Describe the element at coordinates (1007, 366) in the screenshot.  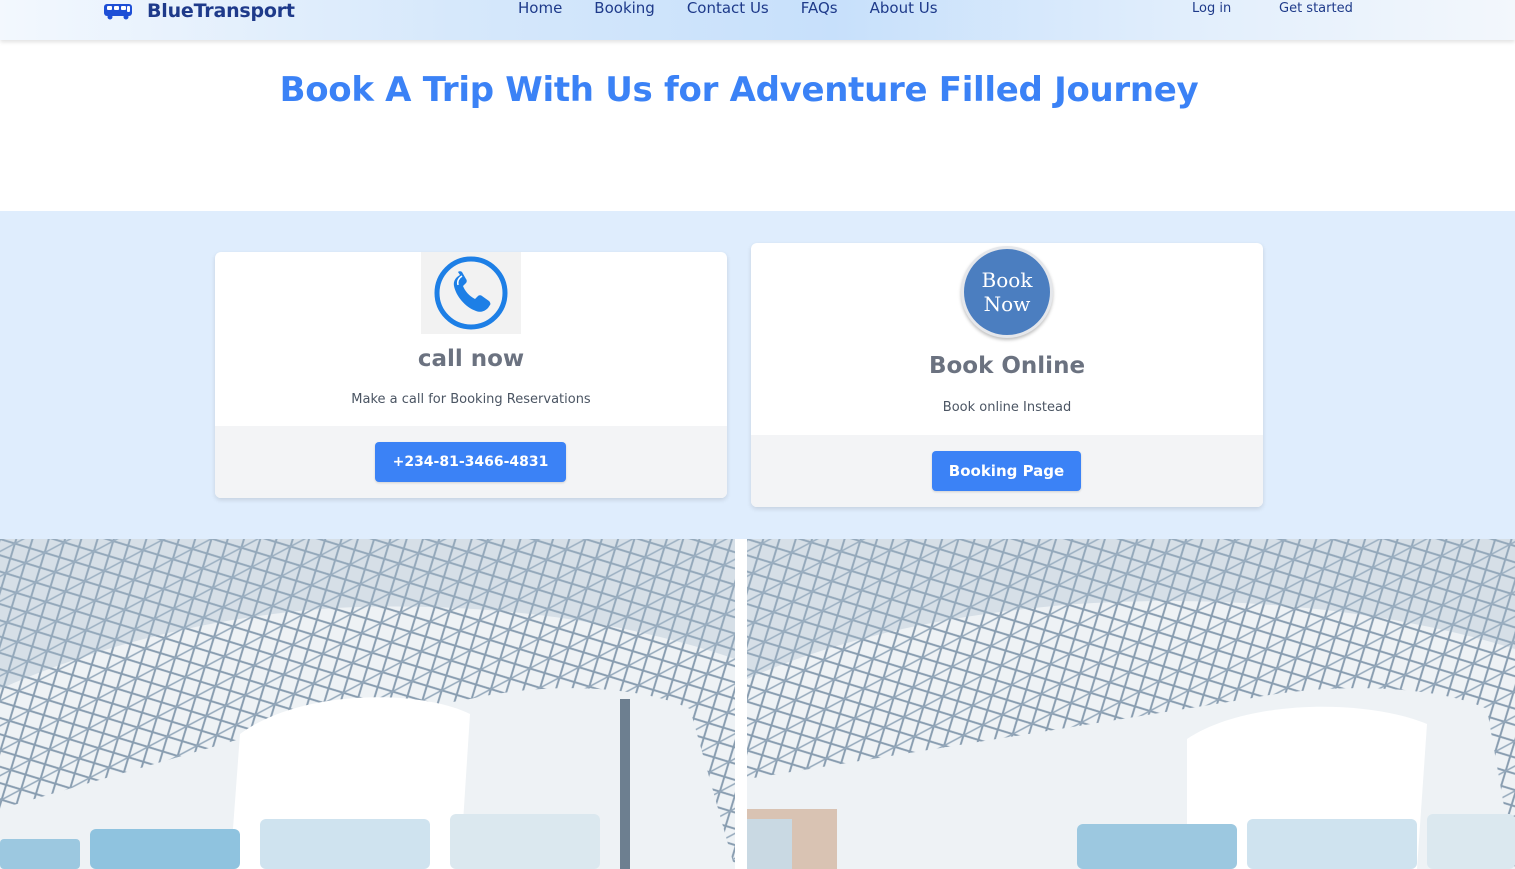
I see `book-online-title: Book Online` at that location.